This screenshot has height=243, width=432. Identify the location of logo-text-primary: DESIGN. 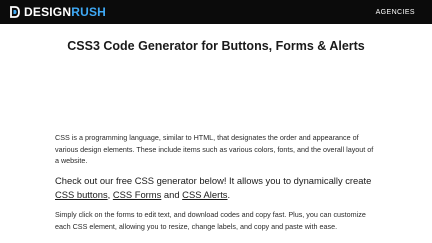
(48, 12).